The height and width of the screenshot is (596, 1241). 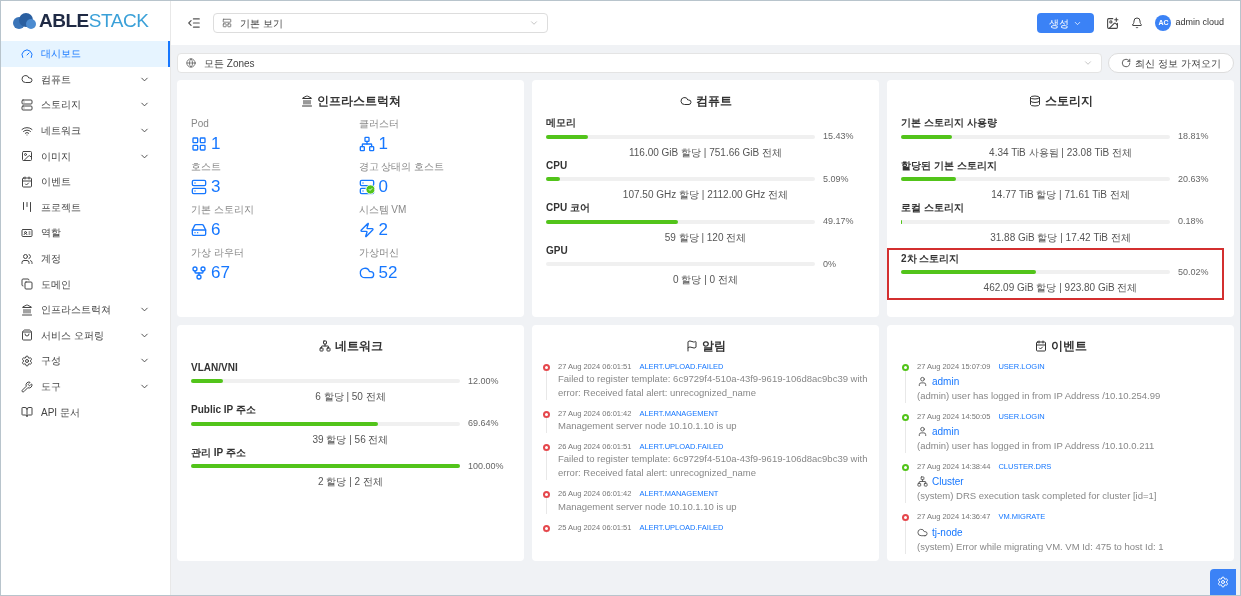 I want to click on stat-label: Pod, so click(x=200, y=124).